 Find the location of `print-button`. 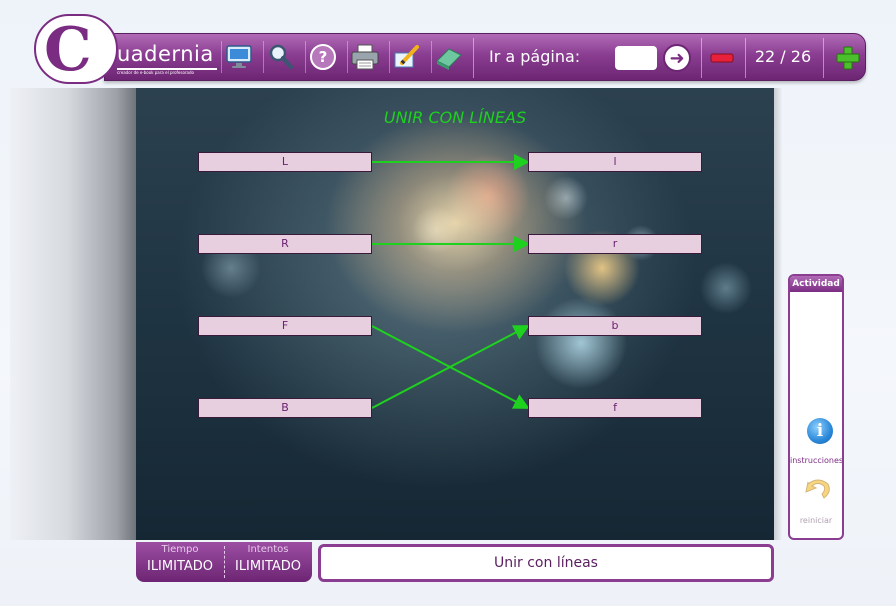

print-button is located at coordinates (364, 57).